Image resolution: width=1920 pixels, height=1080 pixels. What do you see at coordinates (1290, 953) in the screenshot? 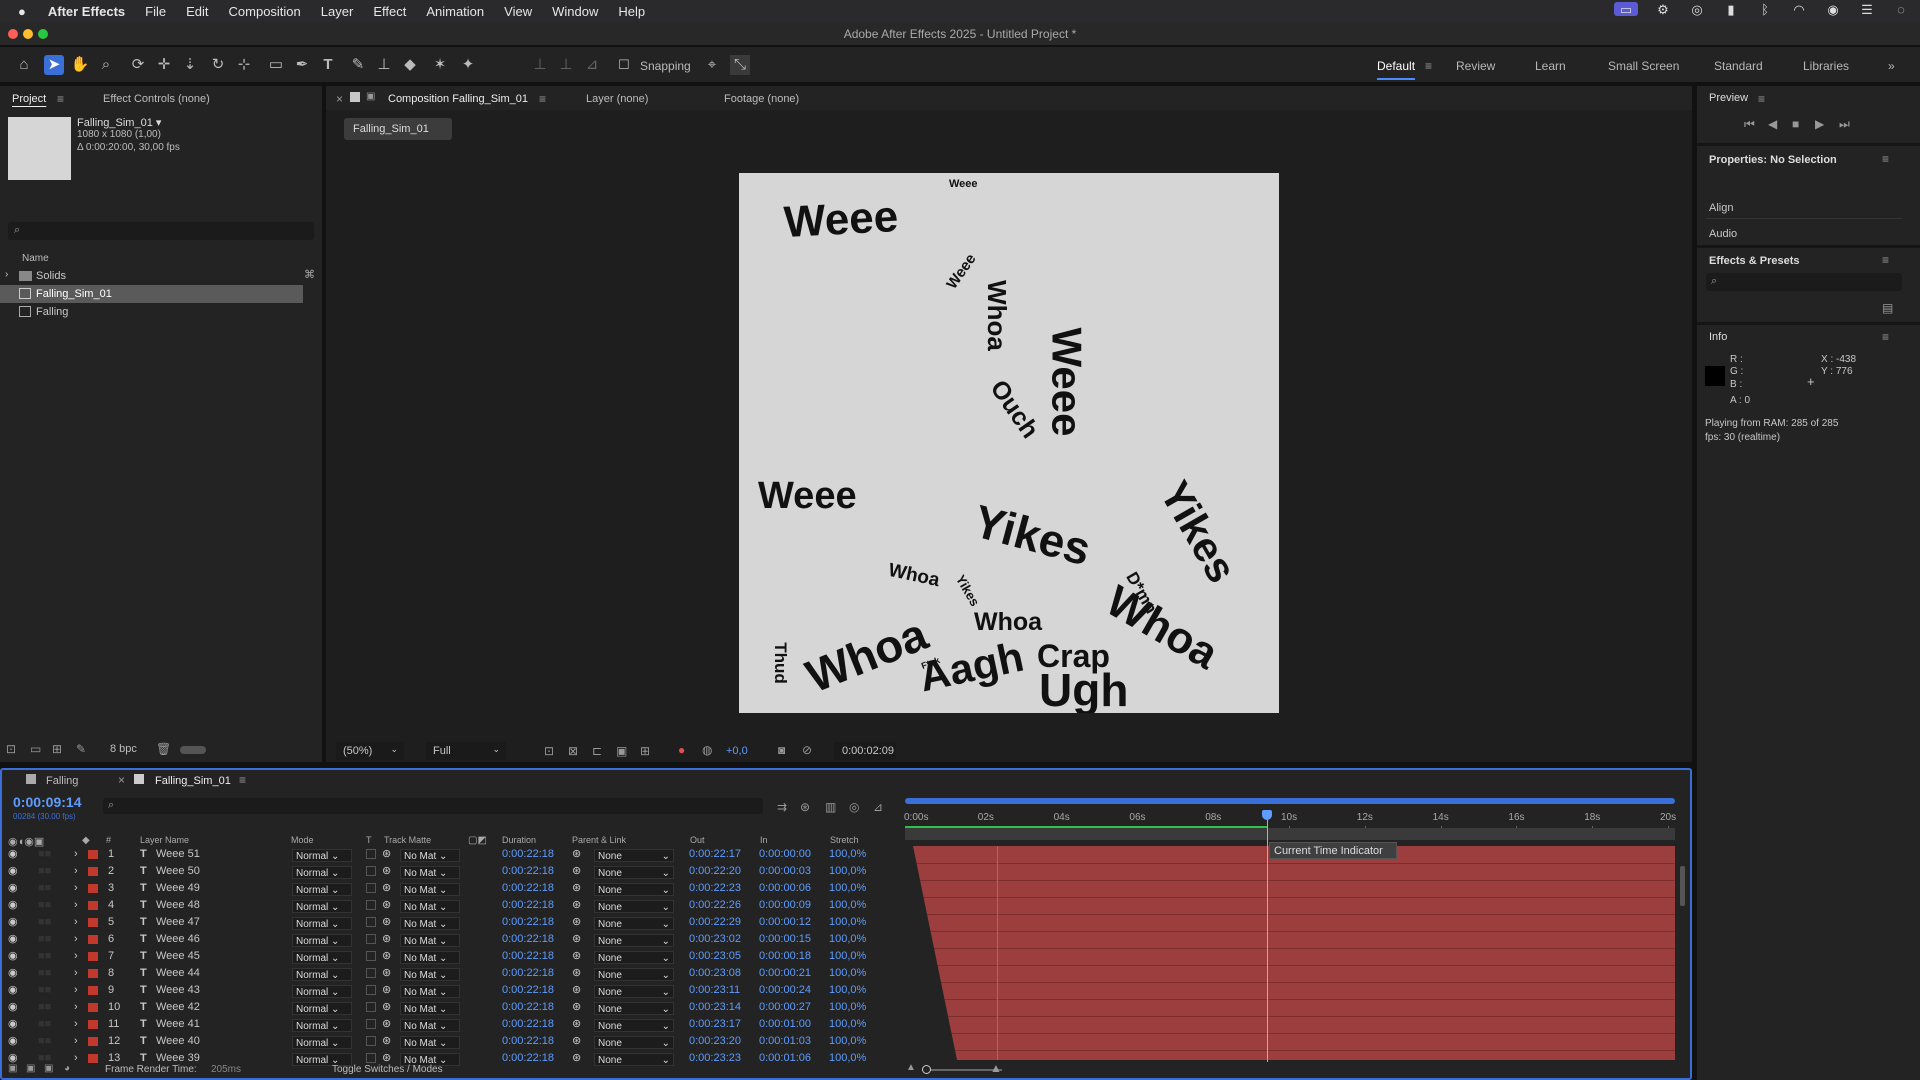
I see `layer-bars-area` at bounding box center [1290, 953].